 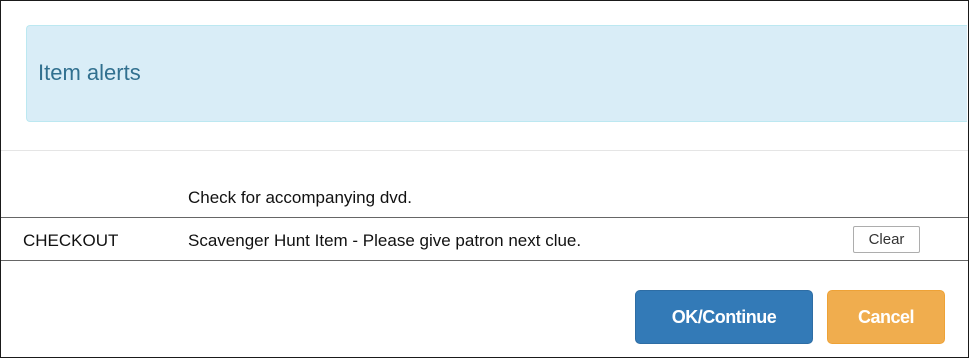 What do you see at coordinates (484, 192) in the screenshot?
I see `alert-row: Check for accompanying dvd.` at bounding box center [484, 192].